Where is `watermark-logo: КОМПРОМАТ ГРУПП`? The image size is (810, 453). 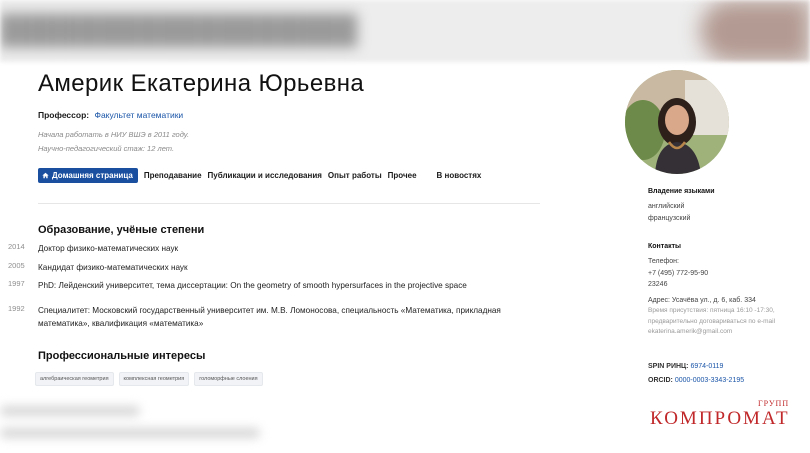 watermark-logo: КОМПРОМАТ ГРУПП is located at coordinates (720, 414).